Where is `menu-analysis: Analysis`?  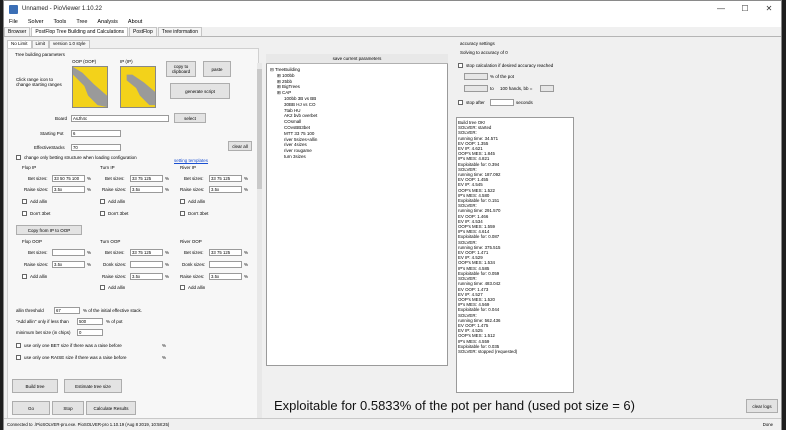
menu-analysis: Analysis is located at coordinates (107, 22).